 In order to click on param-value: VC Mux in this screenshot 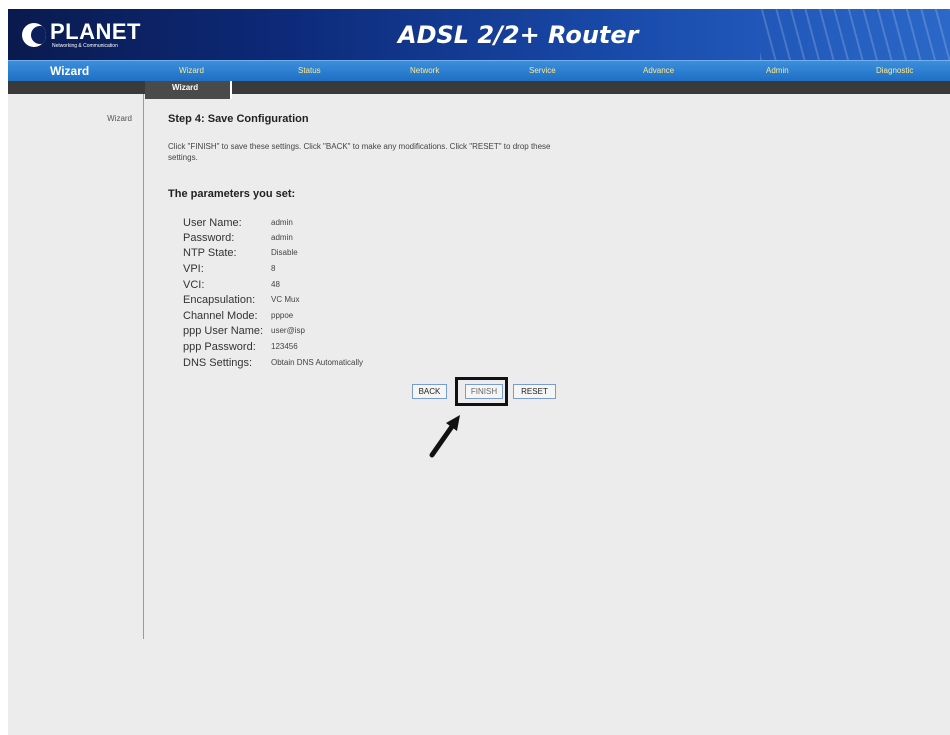, I will do `click(285, 299)`.